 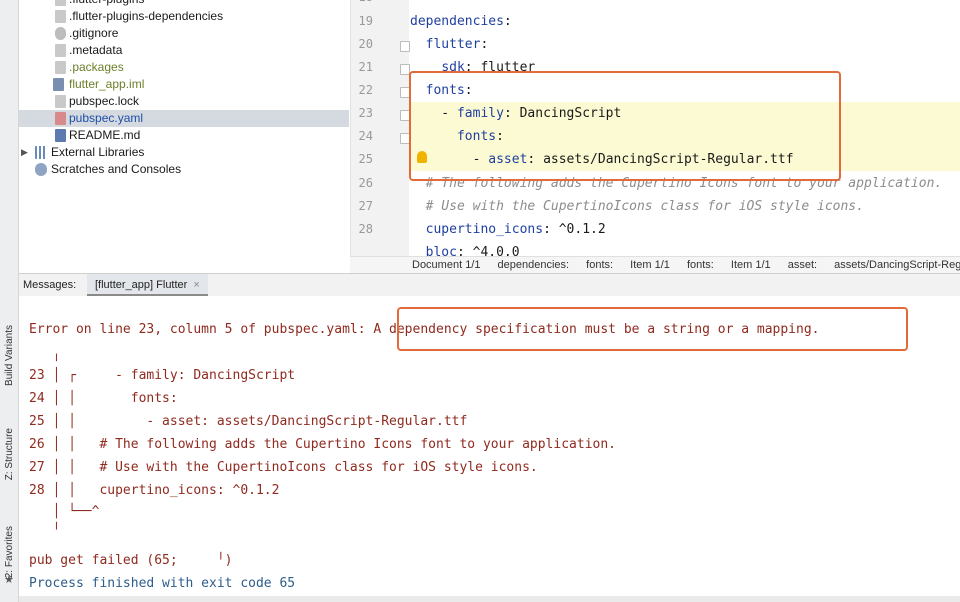 What do you see at coordinates (365, 159) in the screenshot?
I see `line-number: 25` at bounding box center [365, 159].